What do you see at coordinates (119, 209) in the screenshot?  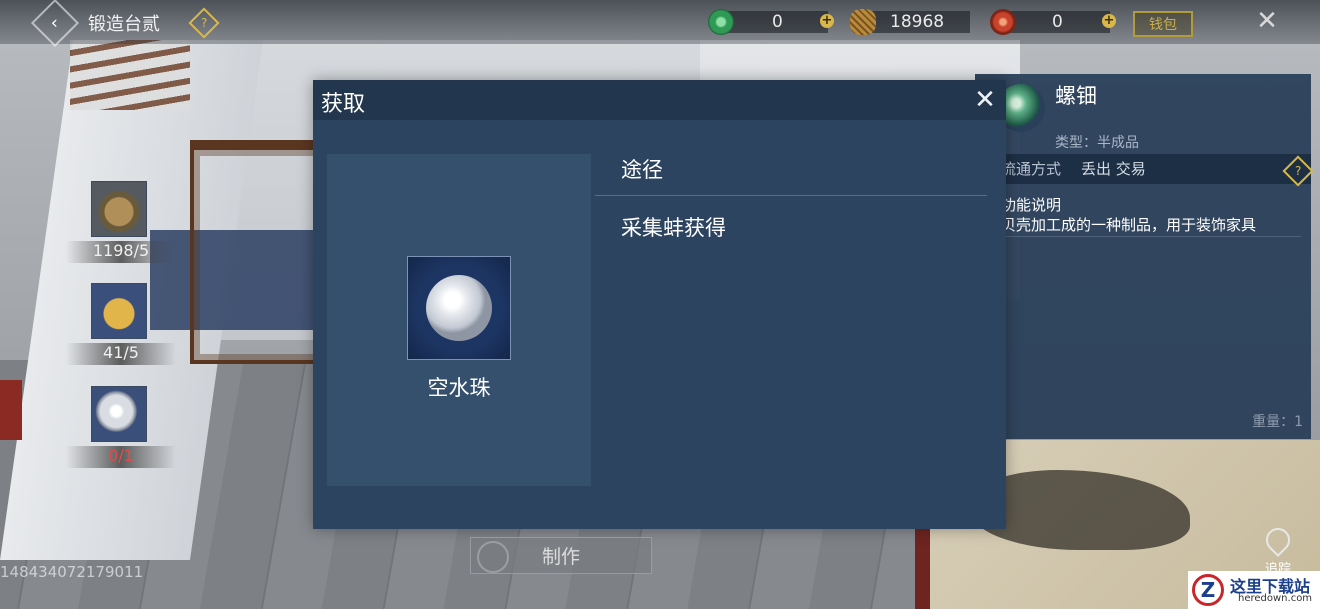 I see `ore-icon` at bounding box center [119, 209].